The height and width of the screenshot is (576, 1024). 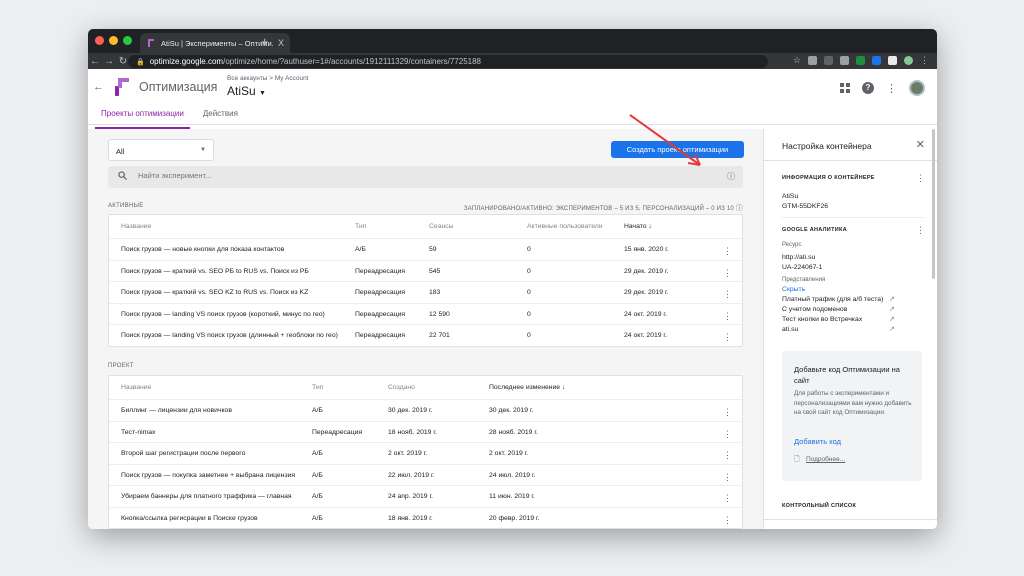 What do you see at coordinates (435, 292) in the screenshot?
I see `experiment-sessions: 183` at bounding box center [435, 292].